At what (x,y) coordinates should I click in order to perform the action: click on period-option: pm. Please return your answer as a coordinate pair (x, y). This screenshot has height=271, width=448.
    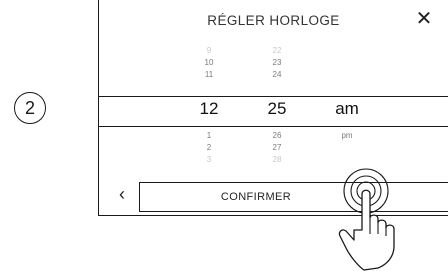
    Looking at the image, I should click on (347, 136).